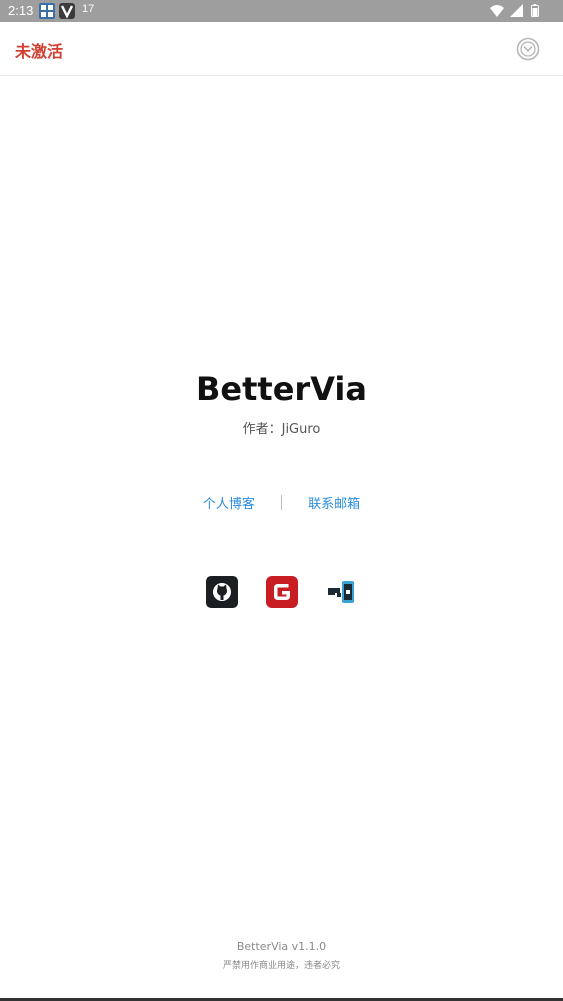  I want to click on email-link: 联系邮箱, so click(334, 504).